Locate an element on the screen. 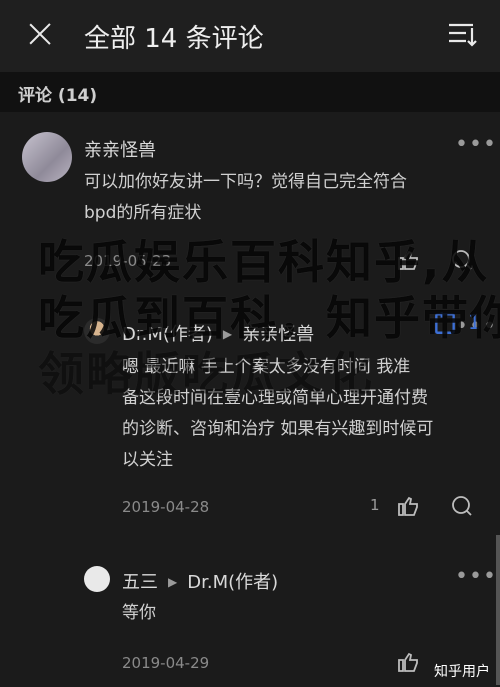  comment-text: 可以加你好友讲一下吗？觉得自己完全符合 bpd的所有症状 is located at coordinates (245, 197).